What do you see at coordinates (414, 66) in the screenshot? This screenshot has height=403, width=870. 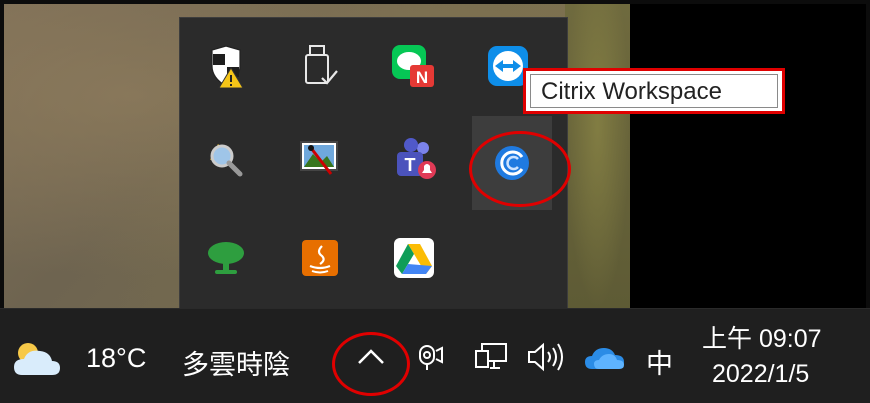 I see `line-icon: N` at bounding box center [414, 66].